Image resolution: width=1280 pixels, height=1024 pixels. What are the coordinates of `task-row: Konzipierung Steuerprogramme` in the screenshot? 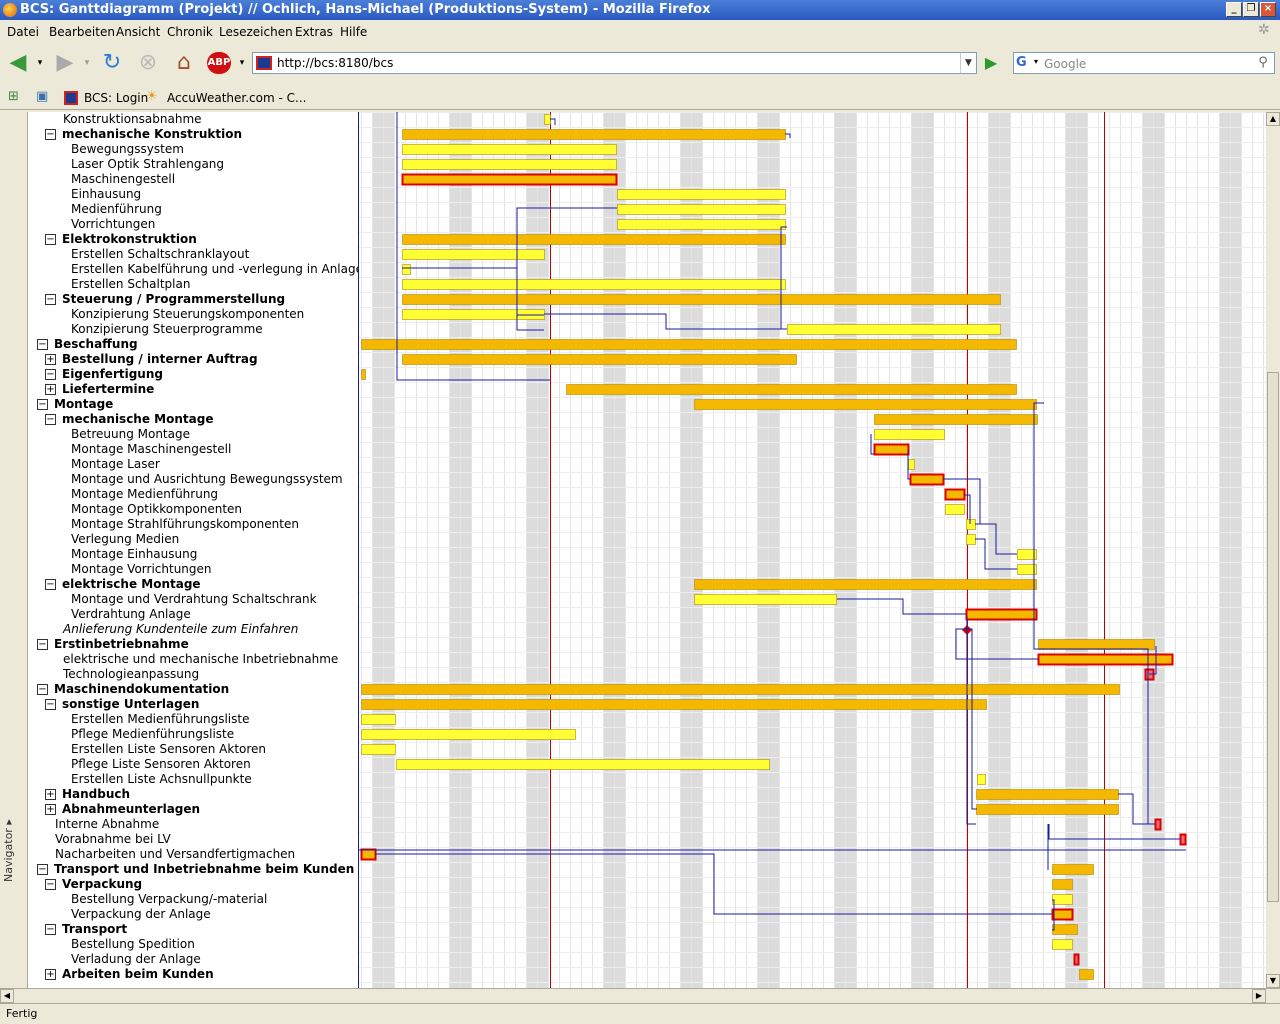 It's located at (193, 329).